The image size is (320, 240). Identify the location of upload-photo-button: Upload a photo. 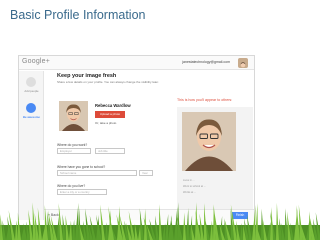
(110, 114).